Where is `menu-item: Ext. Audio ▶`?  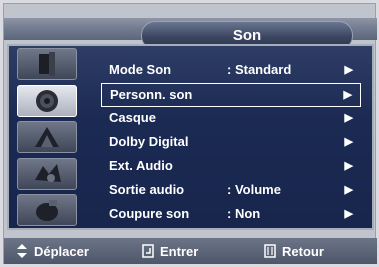 menu-item: Ext. Audio ▶ is located at coordinates (231, 167).